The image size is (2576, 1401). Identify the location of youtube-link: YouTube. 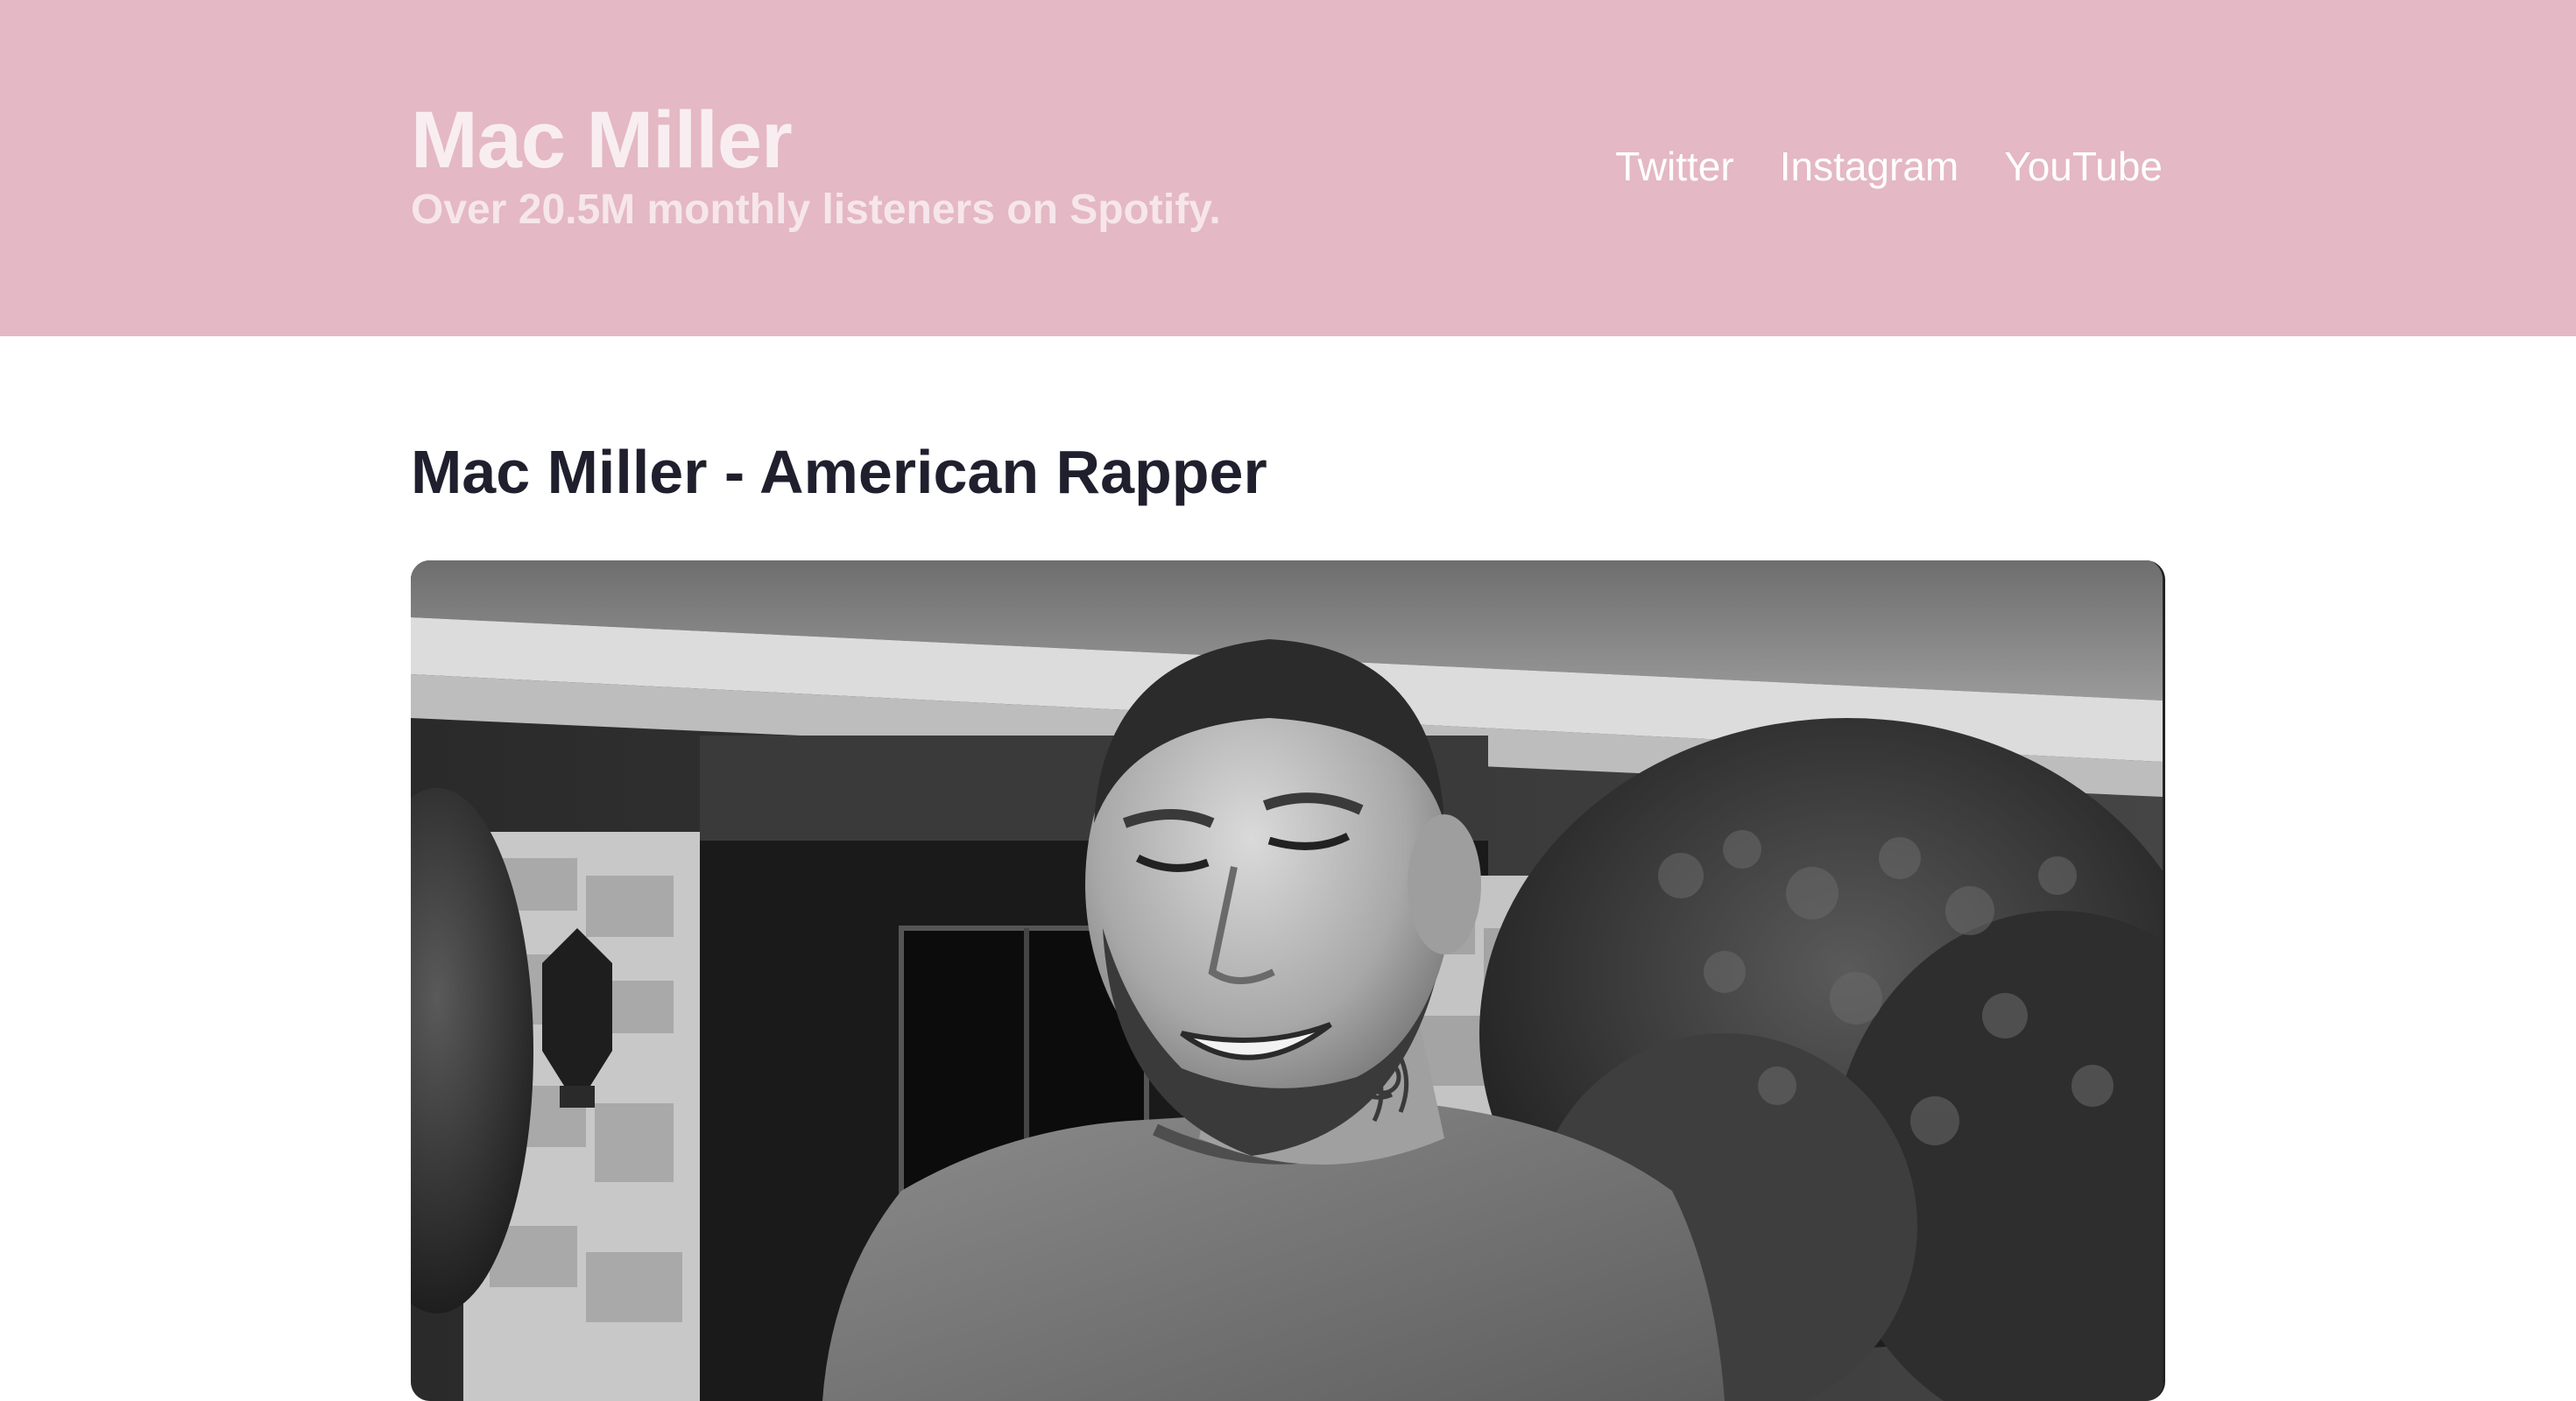
(2083, 166).